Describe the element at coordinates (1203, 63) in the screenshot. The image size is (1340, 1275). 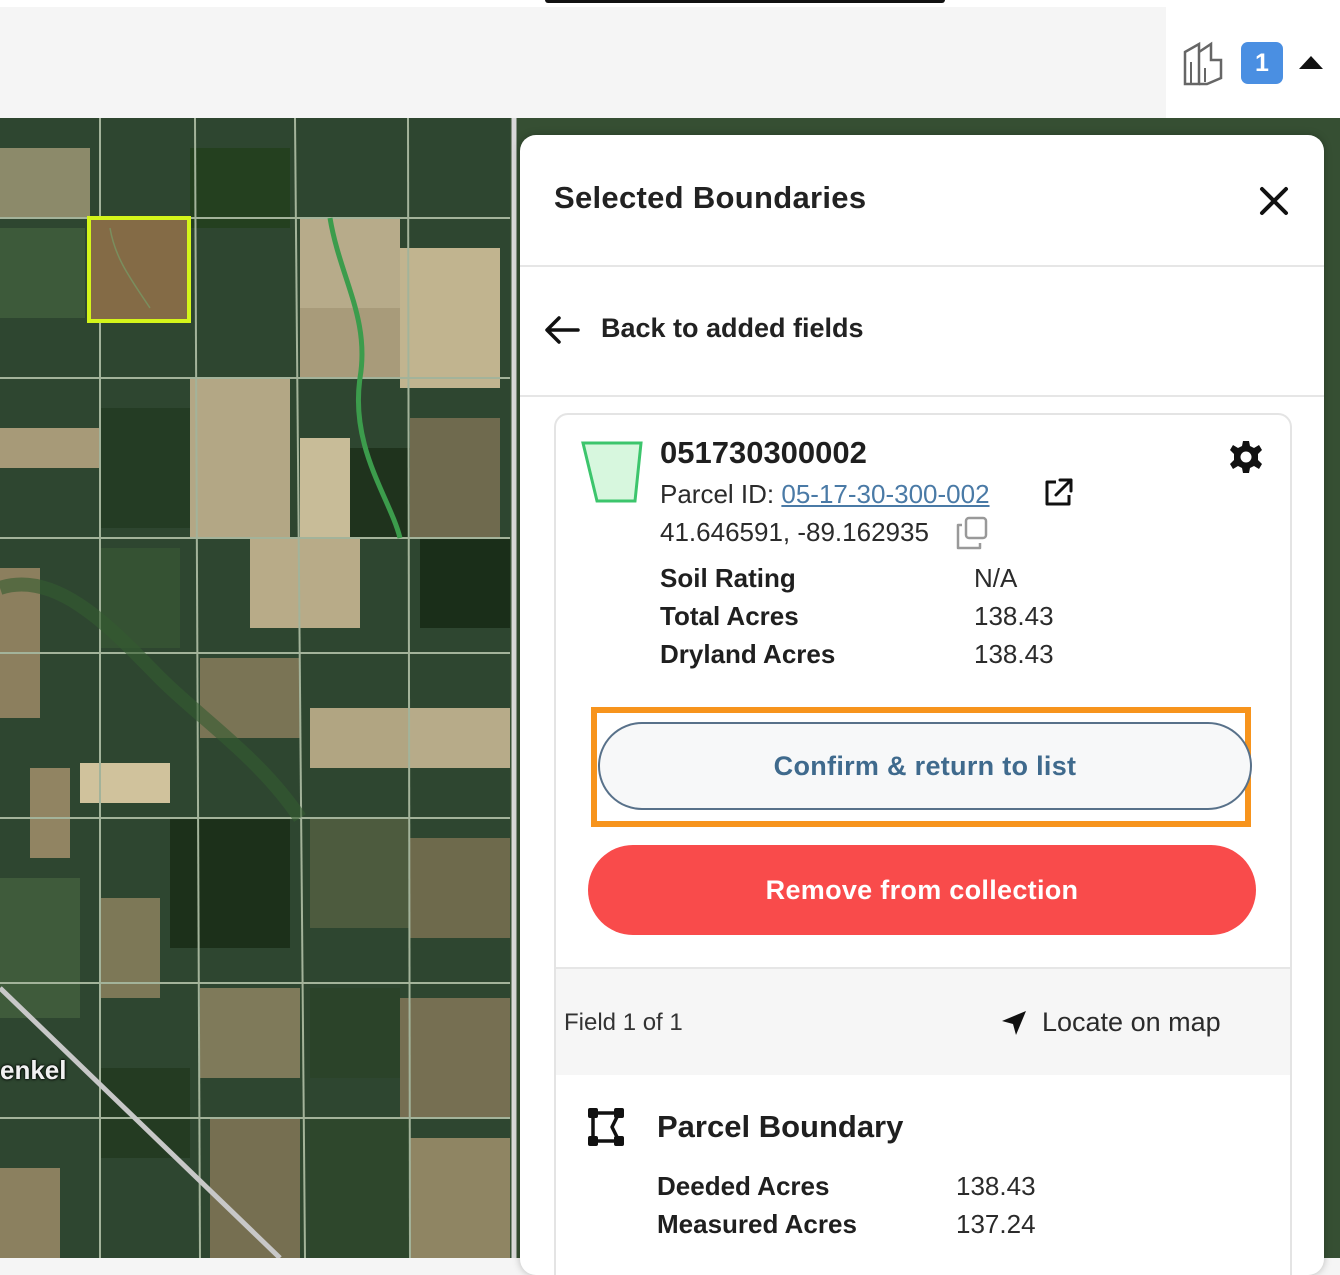
I see `layers-icon` at that location.